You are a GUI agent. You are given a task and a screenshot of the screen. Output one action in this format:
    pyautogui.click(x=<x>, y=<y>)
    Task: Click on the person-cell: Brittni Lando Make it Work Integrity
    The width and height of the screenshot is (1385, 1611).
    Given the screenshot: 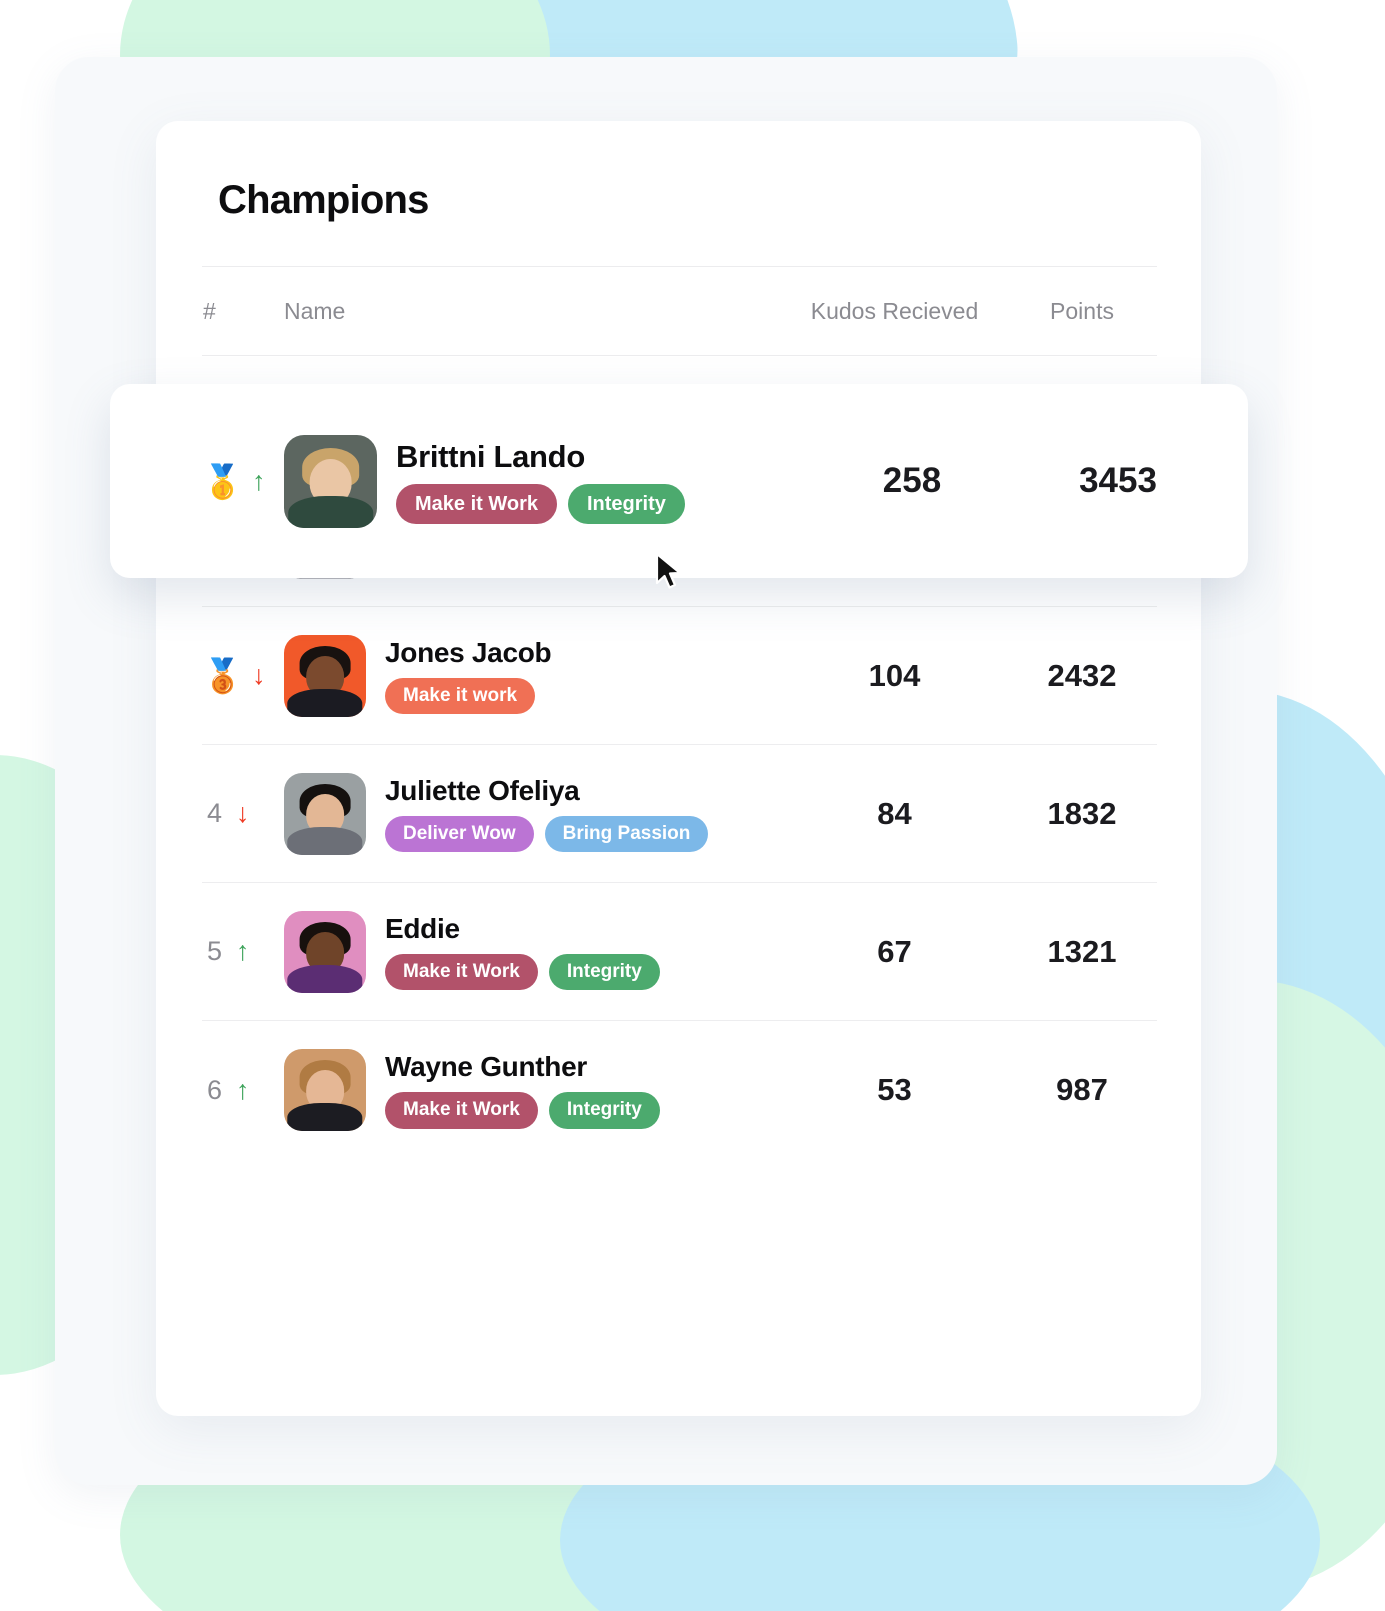 What is the action you would take?
    pyautogui.click(x=537, y=481)
    